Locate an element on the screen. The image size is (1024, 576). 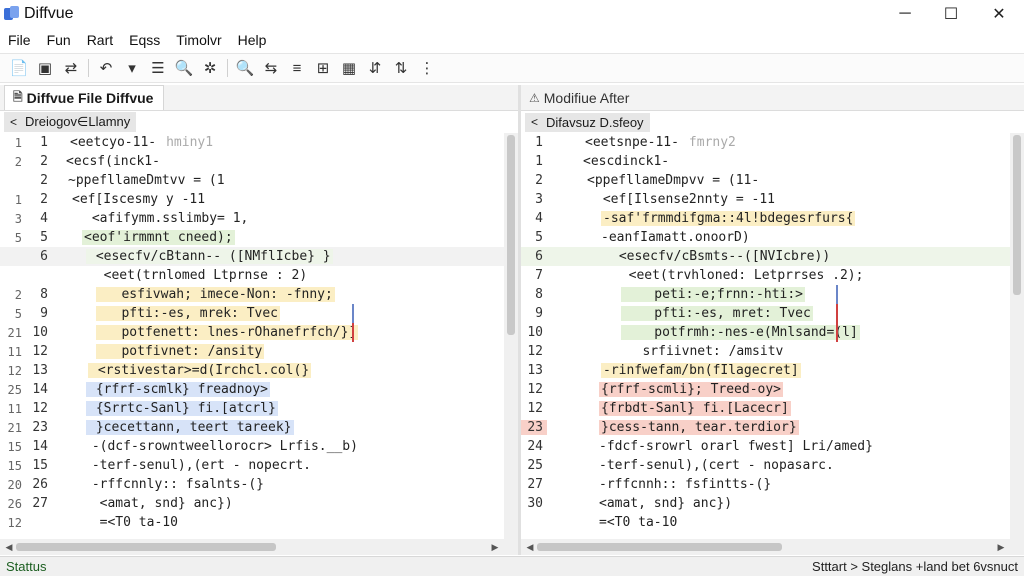
right-code-line: 8 peti:-e;frnn:-hti:> is located at coordinates (765, 294).